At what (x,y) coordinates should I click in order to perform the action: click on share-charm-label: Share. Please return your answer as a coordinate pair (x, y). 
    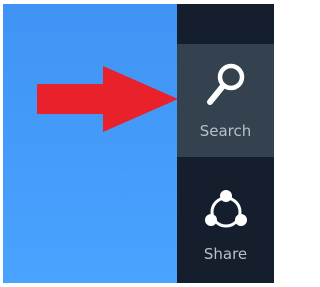
    Looking at the image, I should click on (225, 254).